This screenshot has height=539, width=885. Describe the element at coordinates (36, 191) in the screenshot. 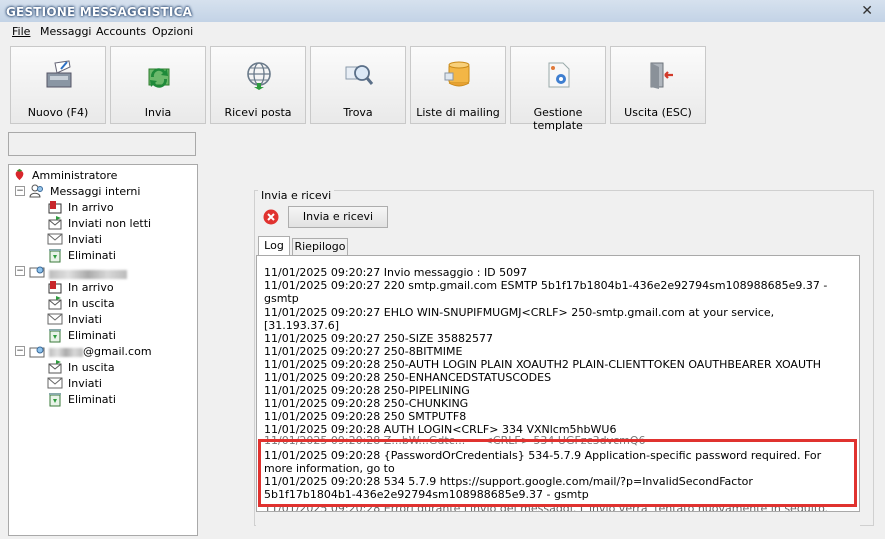

I see `people-icon` at that location.